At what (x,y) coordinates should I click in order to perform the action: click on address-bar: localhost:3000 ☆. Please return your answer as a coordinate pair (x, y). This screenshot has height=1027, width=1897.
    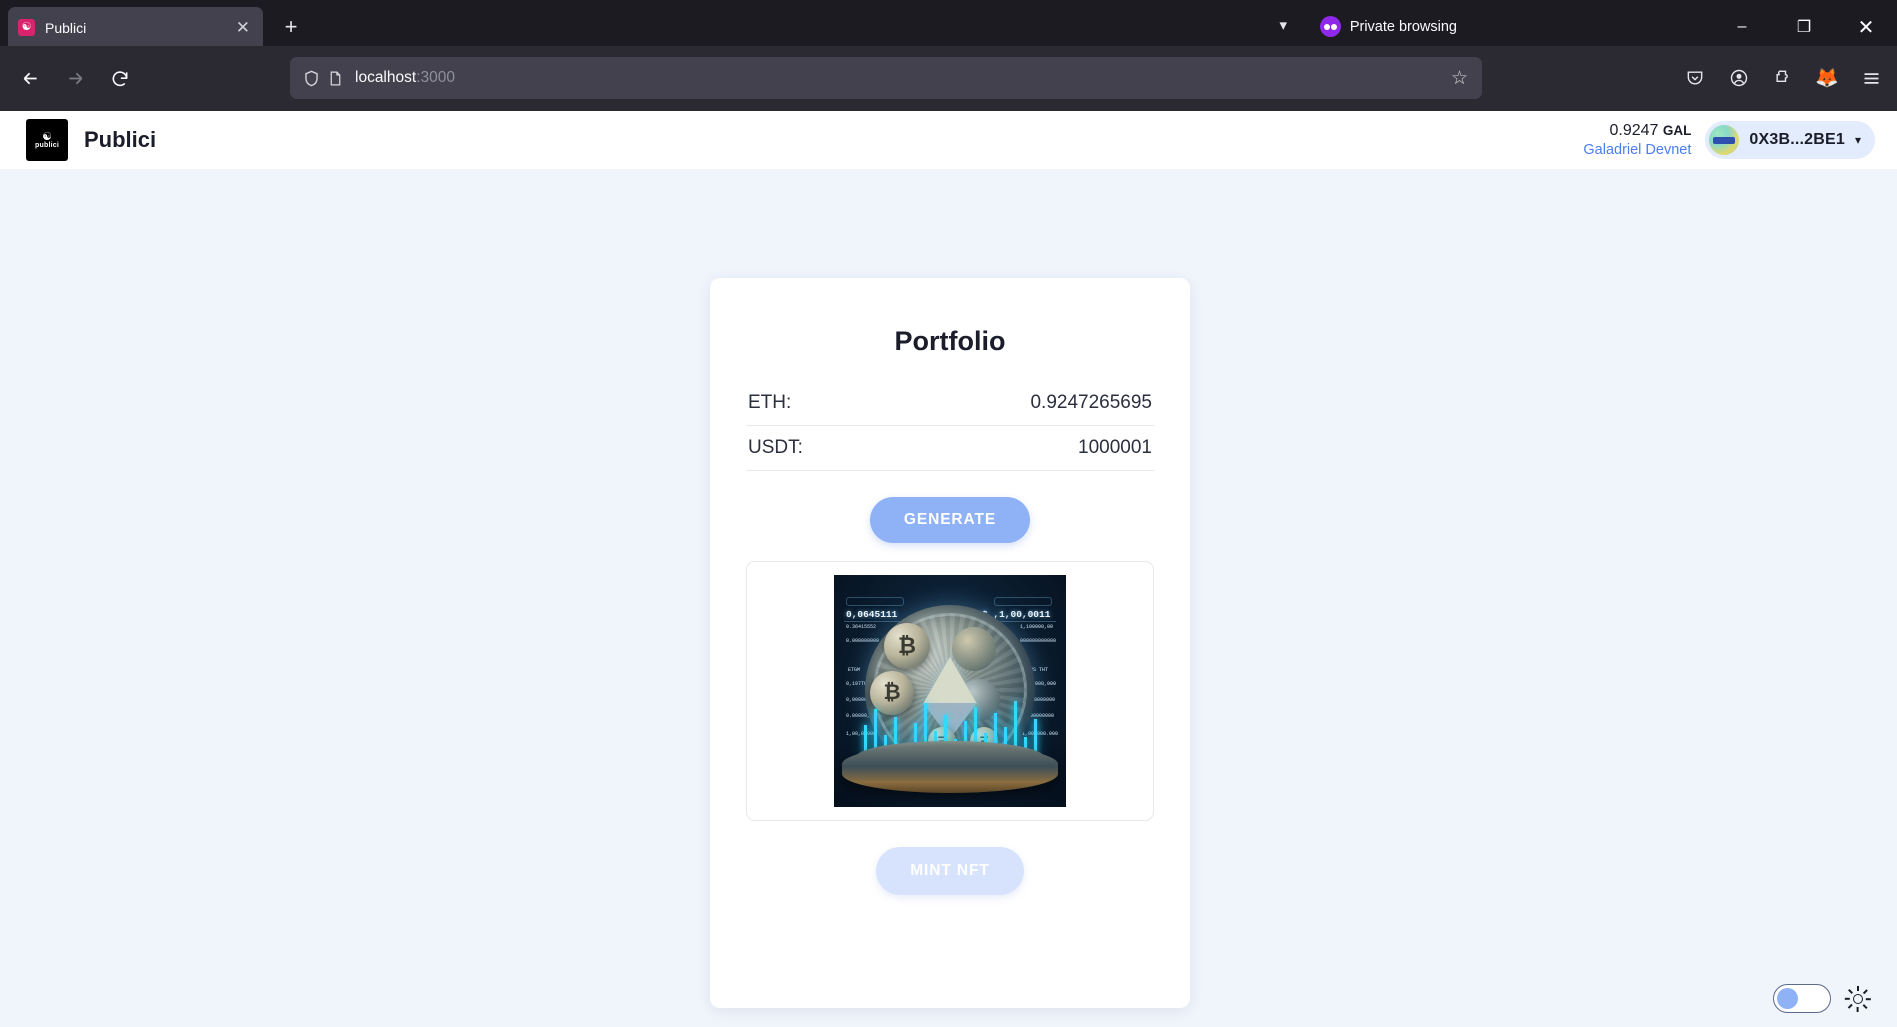
    Looking at the image, I should click on (886, 78).